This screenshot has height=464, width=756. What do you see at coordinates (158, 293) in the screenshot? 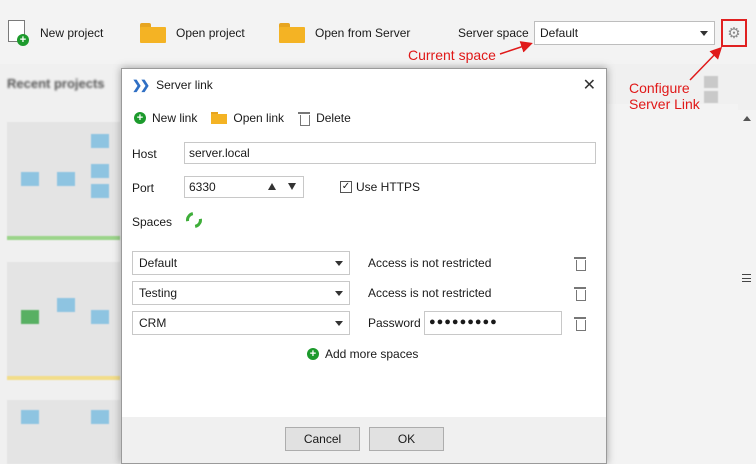
I see `space-name: Testing` at bounding box center [158, 293].